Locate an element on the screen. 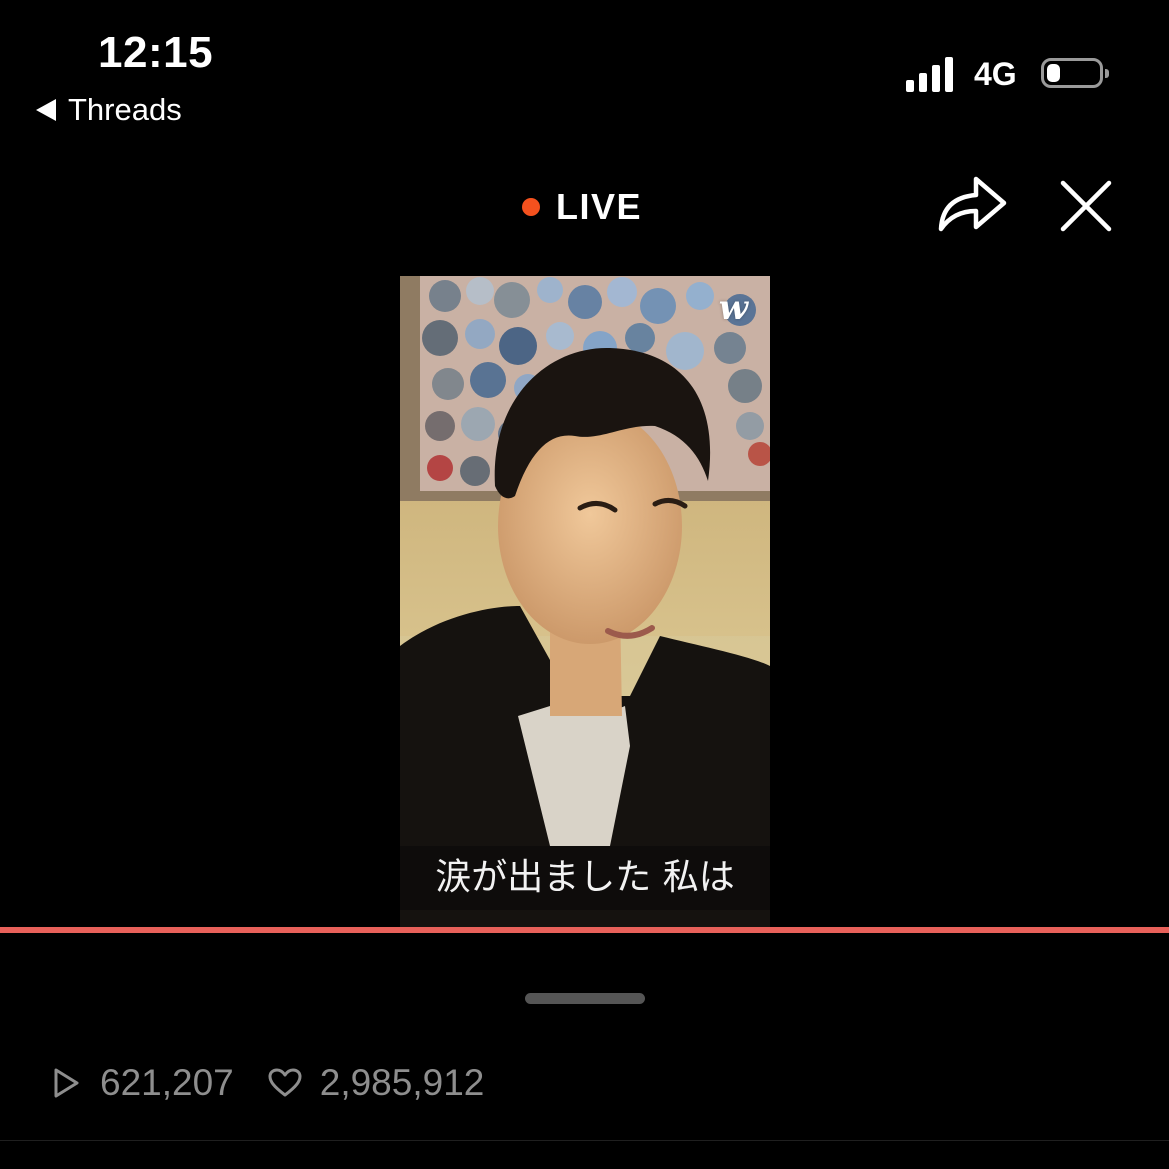 Image resolution: width=1169 pixels, height=1169 pixels. stats-row: 621,207 2,985,912 is located at coordinates (268, 1083).